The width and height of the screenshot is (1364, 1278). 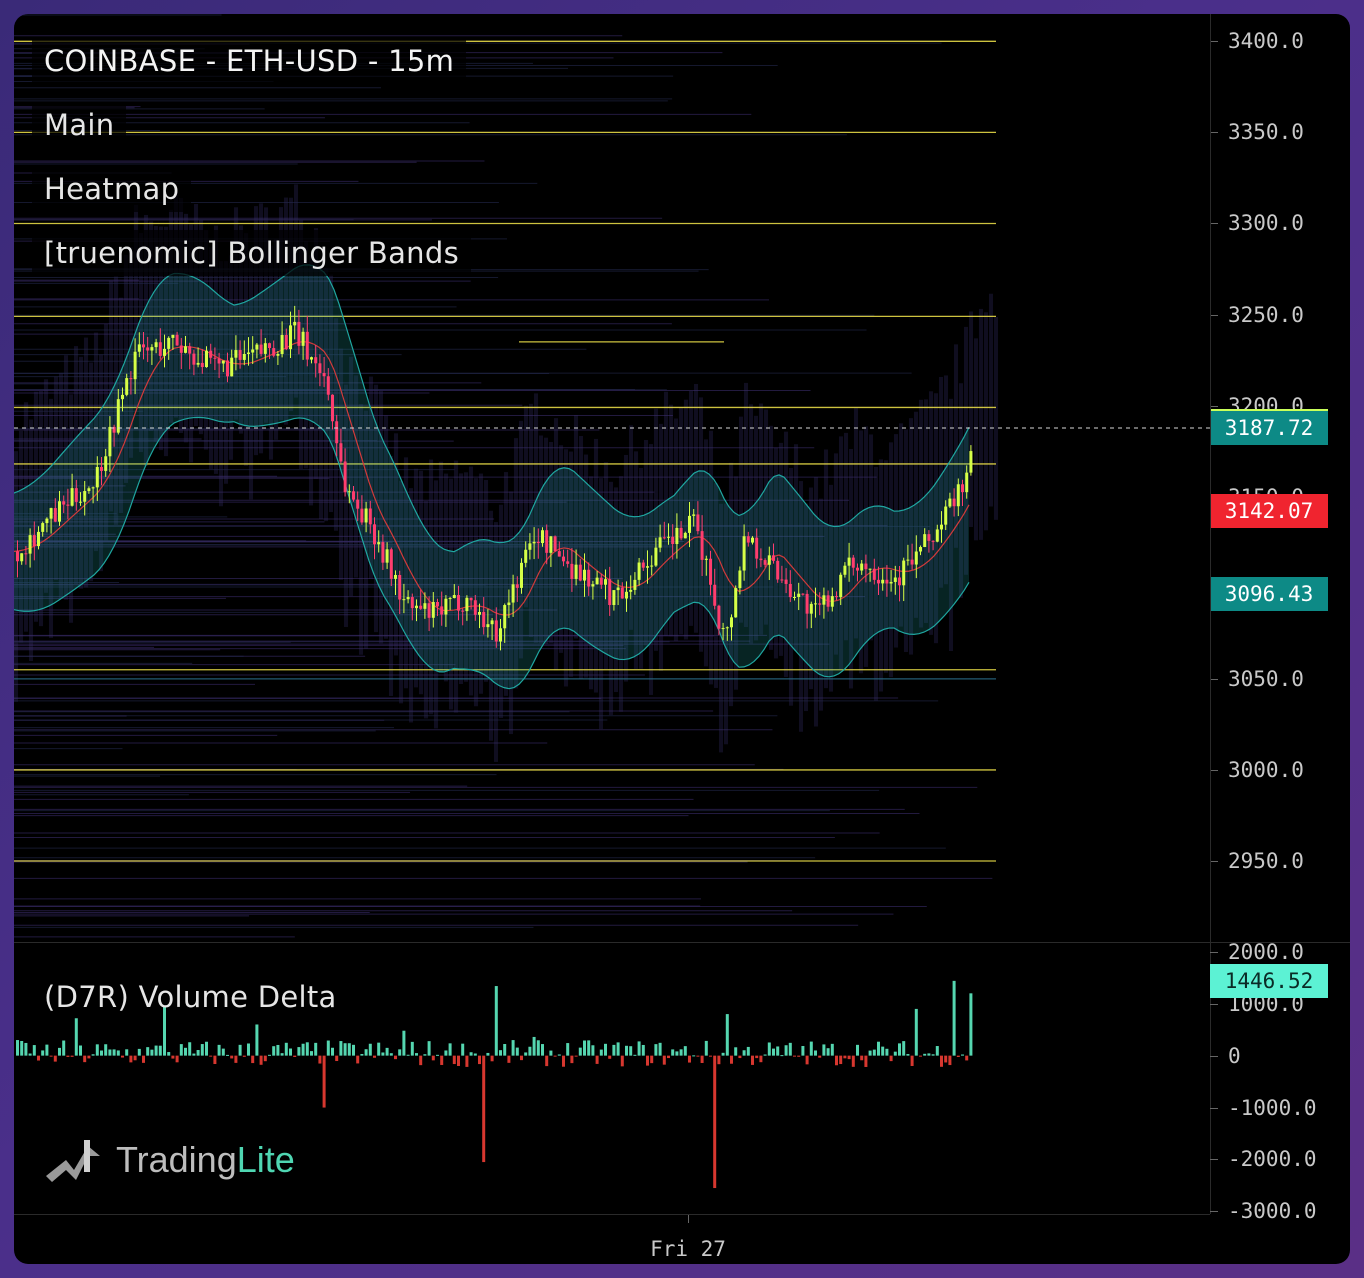 What do you see at coordinates (1272, 1159) in the screenshot?
I see `delta-axis-label: -2000.0` at bounding box center [1272, 1159].